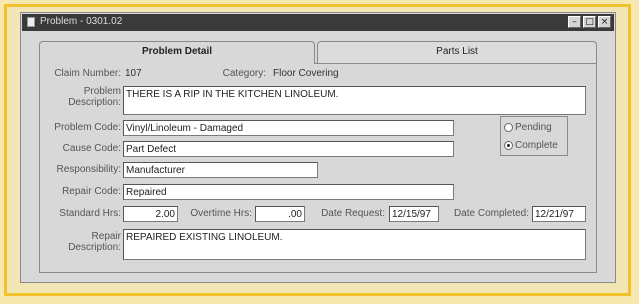  What do you see at coordinates (604, 22) in the screenshot?
I see `close-icon: ×` at bounding box center [604, 22].